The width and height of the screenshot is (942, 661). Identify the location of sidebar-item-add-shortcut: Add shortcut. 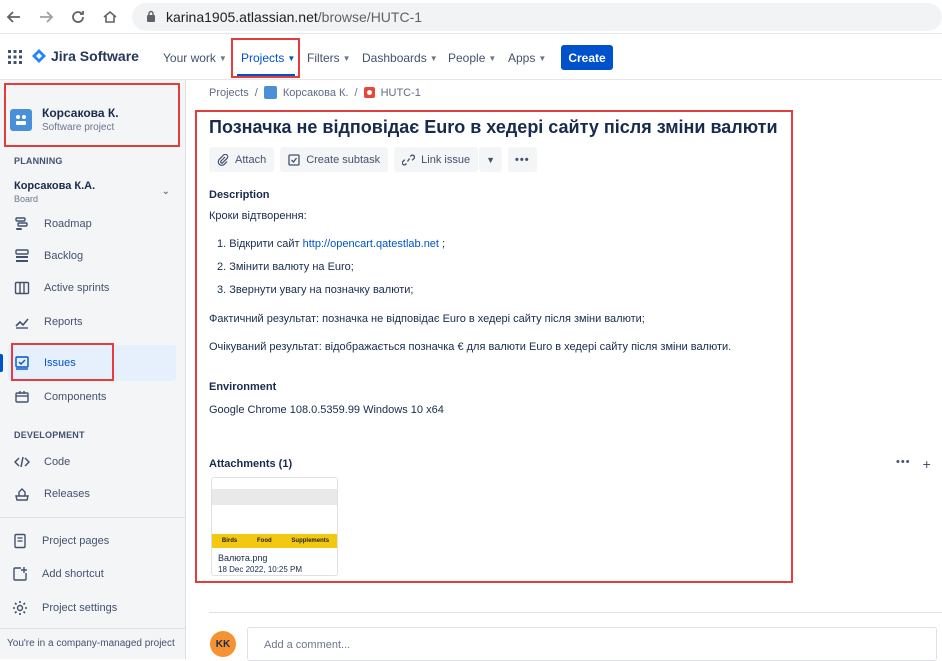
(58, 574).